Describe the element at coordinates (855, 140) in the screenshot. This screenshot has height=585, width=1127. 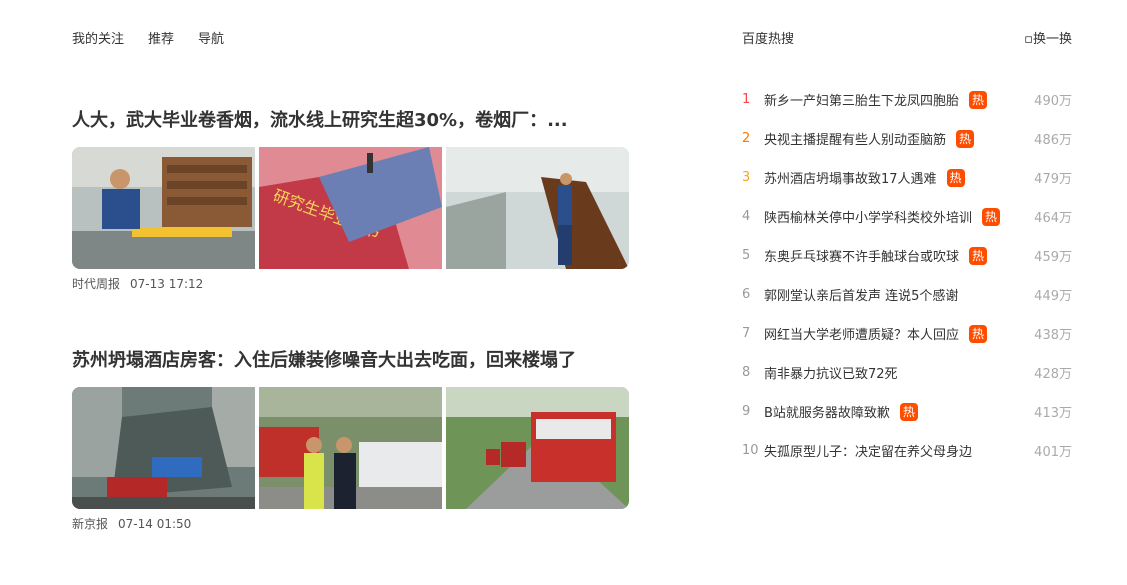
I see `hot-search-text: 央视主播提醒有些人别动歪脑筋` at that location.